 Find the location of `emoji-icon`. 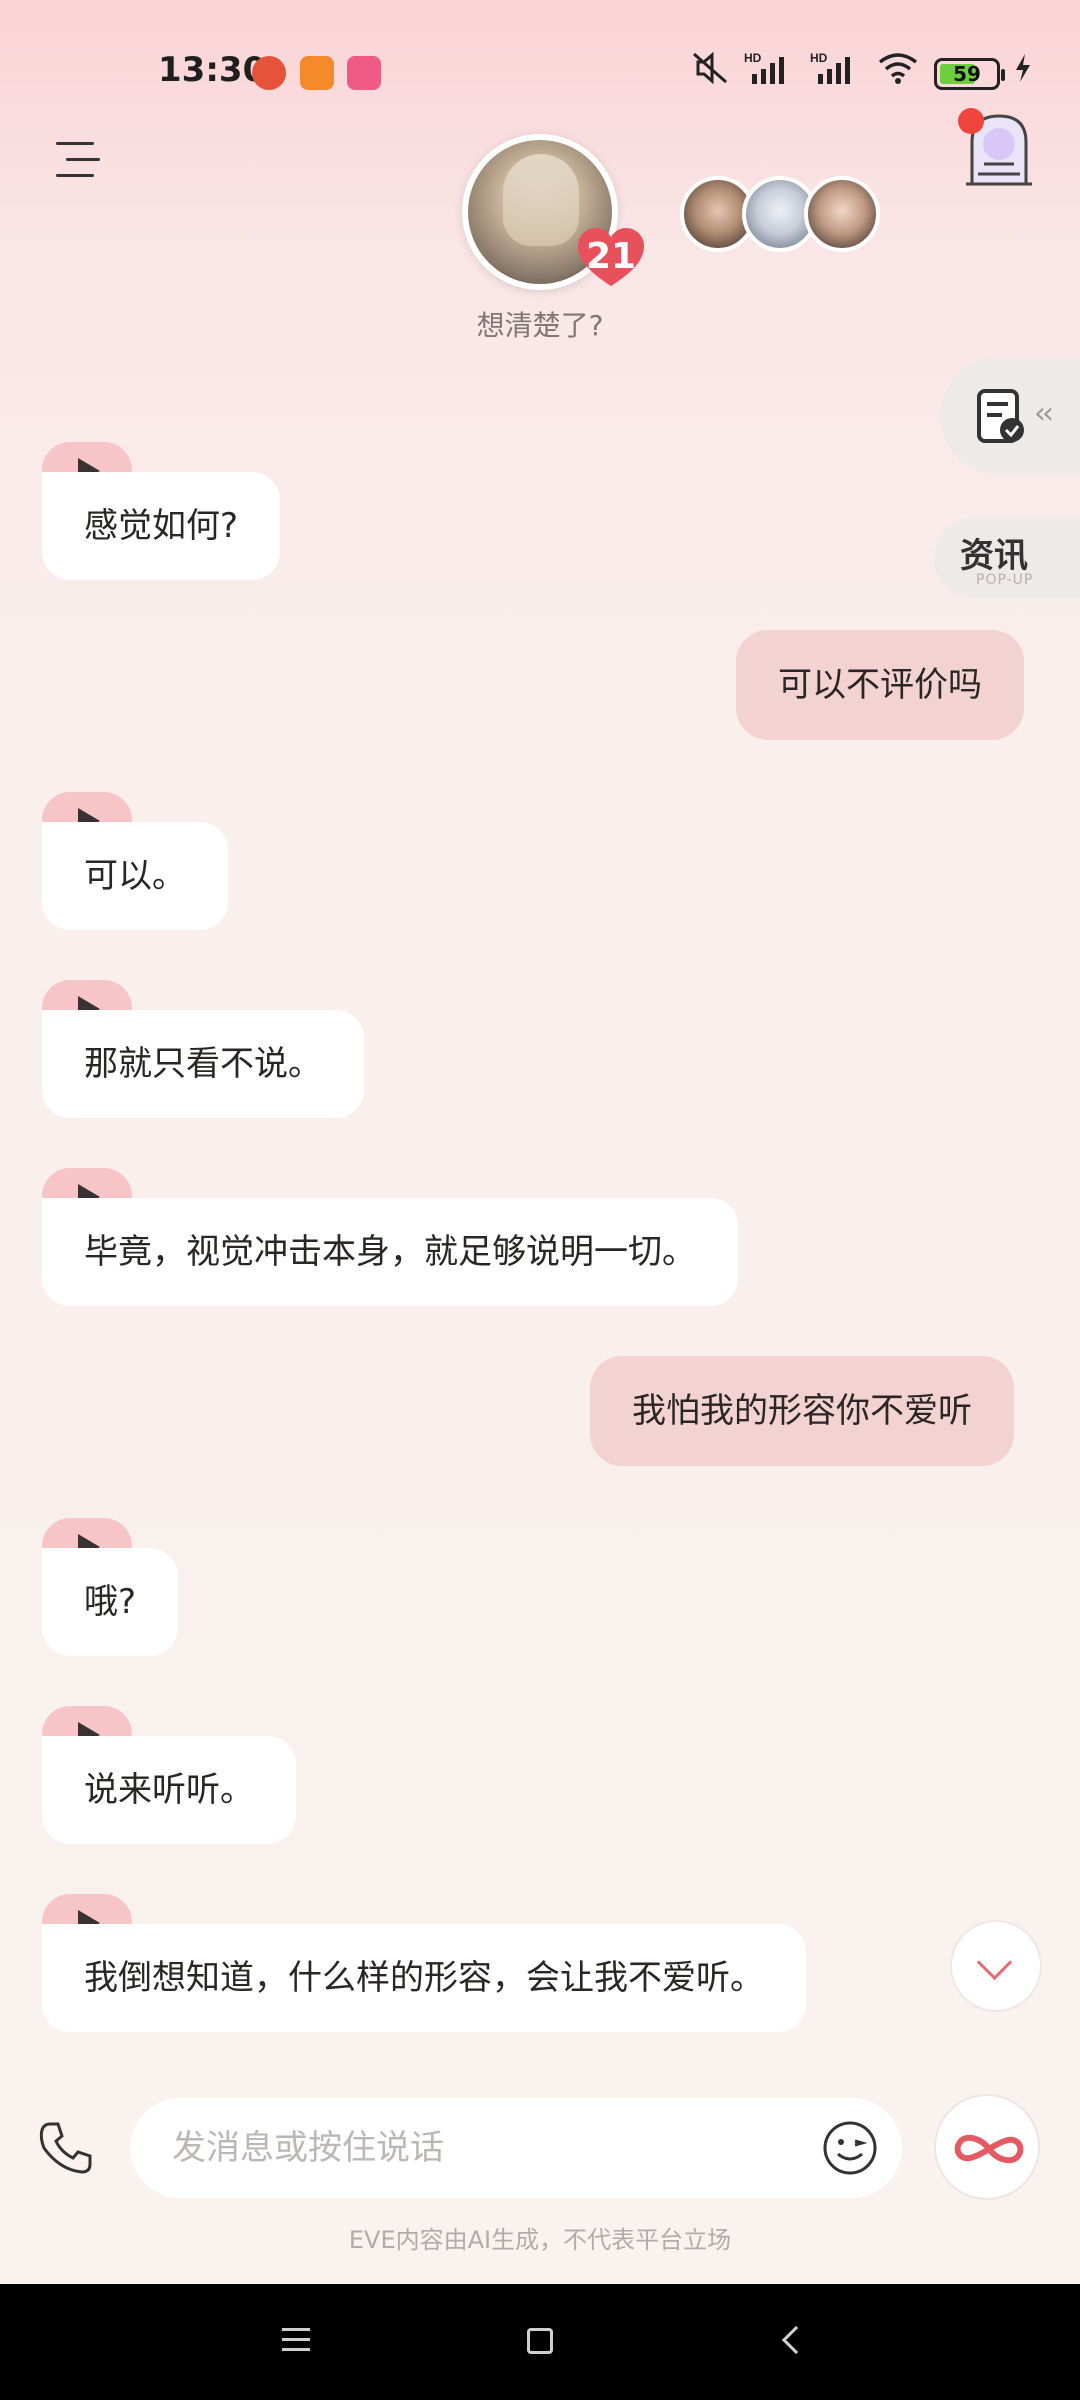

emoji-icon is located at coordinates (850, 2148).